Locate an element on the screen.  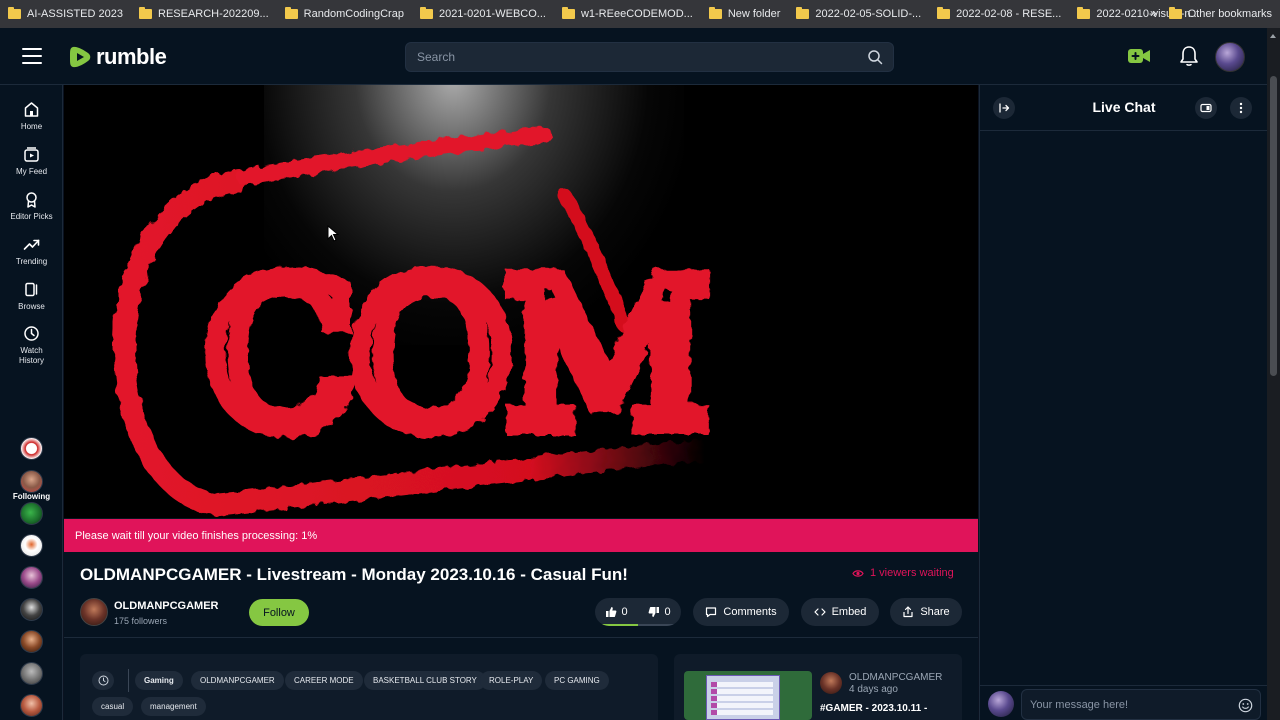
menu-icon is located at coordinates (32, 56).